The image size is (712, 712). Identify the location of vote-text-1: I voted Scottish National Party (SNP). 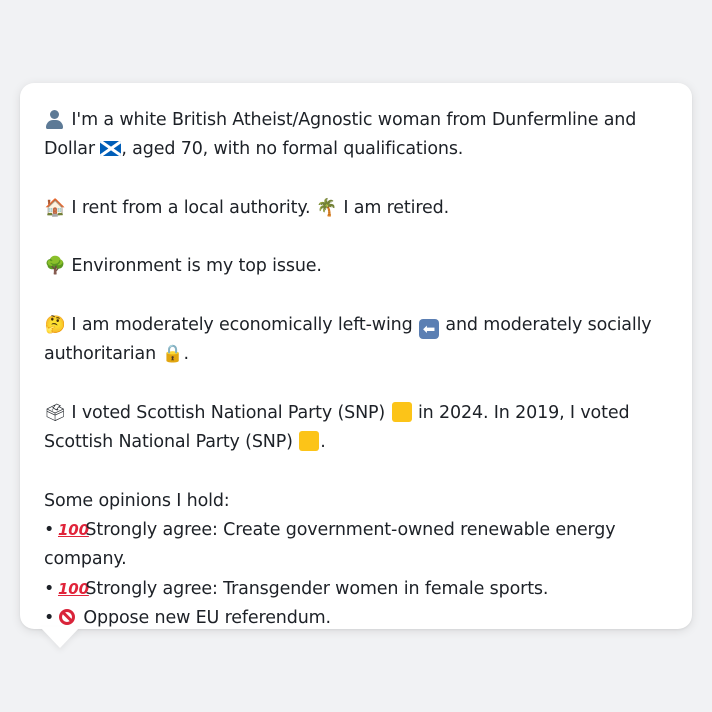
(228, 412).